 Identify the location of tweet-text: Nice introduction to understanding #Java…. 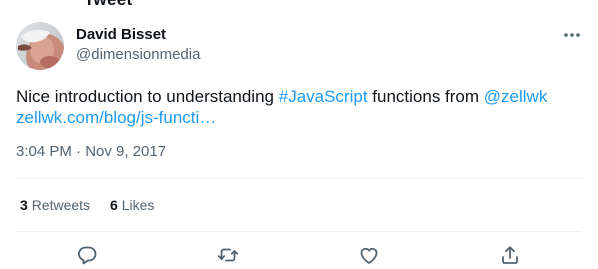
(299, 107).